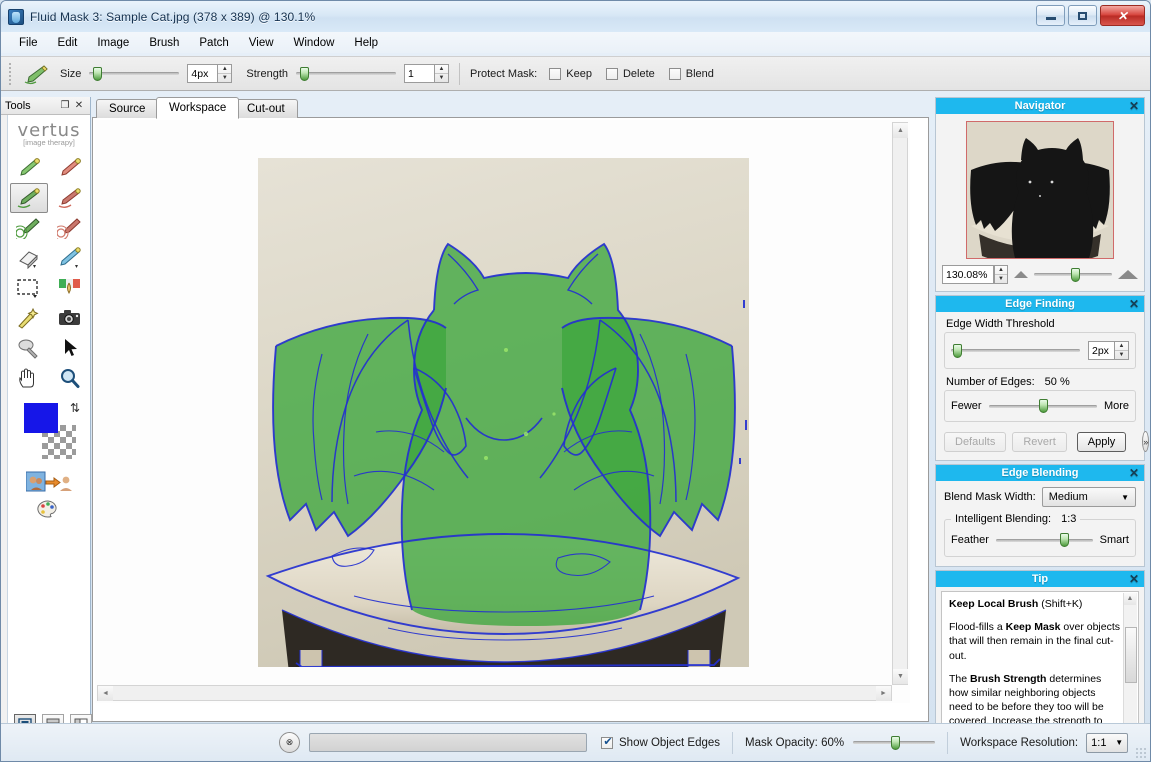 The width and height of the screenshot is (1151, 762). What do you see at coordinates (70, 288) in the screenshot?
I see `tool-blend-exact-pen` at bounding box center [70, 288].